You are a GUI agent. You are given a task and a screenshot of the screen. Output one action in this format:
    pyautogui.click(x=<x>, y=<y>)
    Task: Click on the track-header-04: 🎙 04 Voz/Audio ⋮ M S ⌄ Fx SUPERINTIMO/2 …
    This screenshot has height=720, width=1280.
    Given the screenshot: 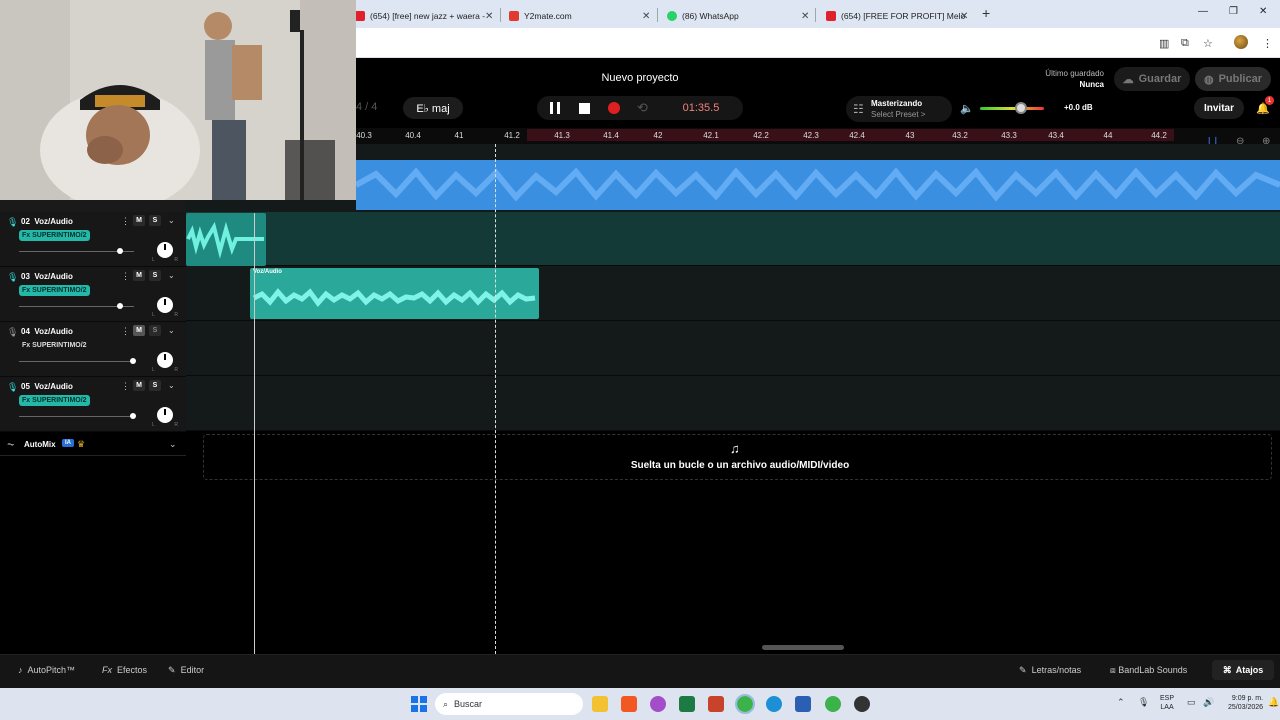 What is the action you would take?
    pyautogui.click(x=93, y=349)
    